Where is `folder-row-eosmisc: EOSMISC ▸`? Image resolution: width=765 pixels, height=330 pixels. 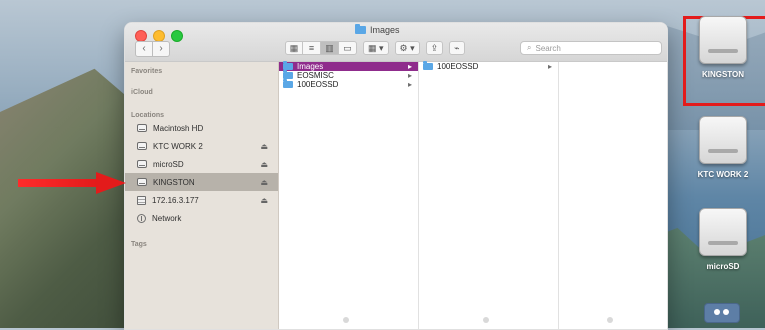
folder-row-eosmisc: EOSMISC ▸ is located at coordinates (348, 75).